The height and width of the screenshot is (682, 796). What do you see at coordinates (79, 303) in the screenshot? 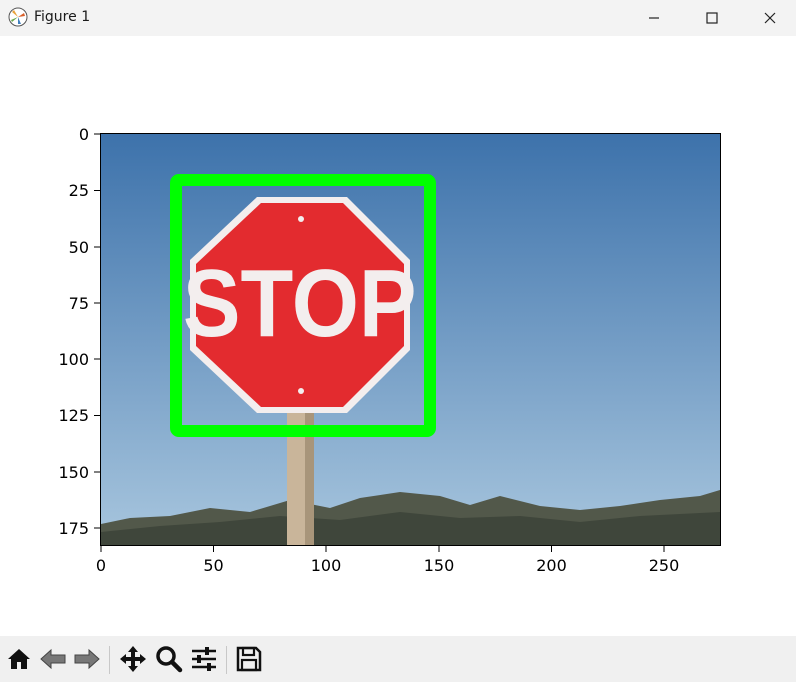
I see `y-tick-label: 75` at bounding box center [79, 303].